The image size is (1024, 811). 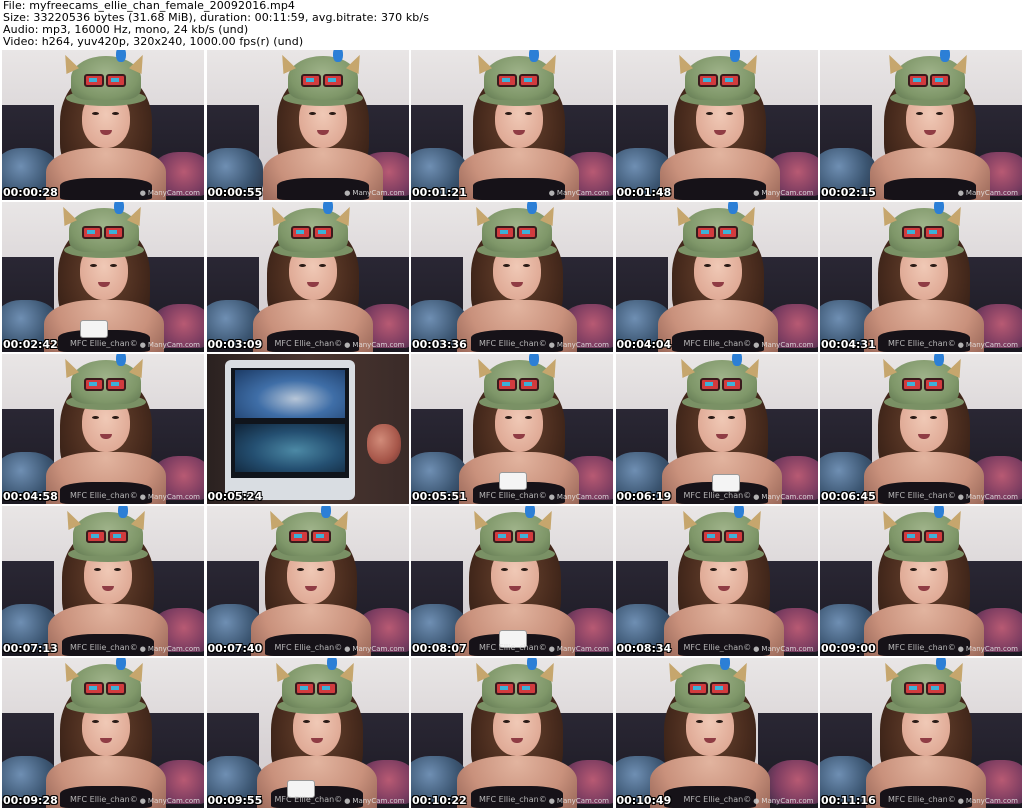 What do you see at coordinates (307, 733) in the screenshot?
I see `video-thumbnail: MFC Ellie_chan©ManyCam.com 00:09:55` at bounding box center [307, 733].